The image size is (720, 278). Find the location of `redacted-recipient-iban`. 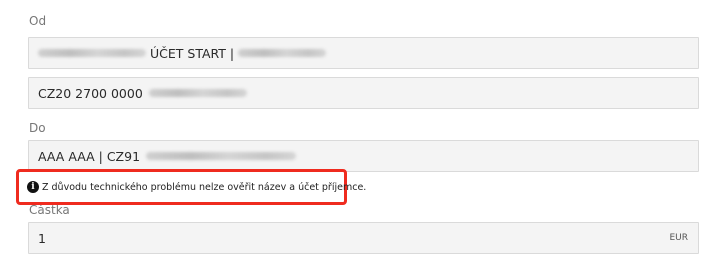

redacted-recipient-iban is located at coordinates (221, 156).